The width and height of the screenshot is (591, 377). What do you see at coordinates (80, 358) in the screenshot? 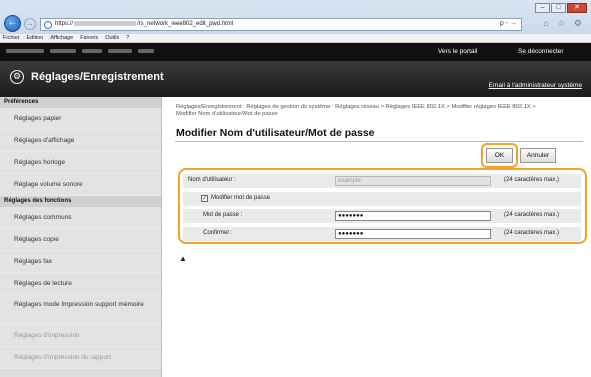
I see `sidebar-item-report-printing: Réglages d'impression du rapport` at bounding box center [80, 358].